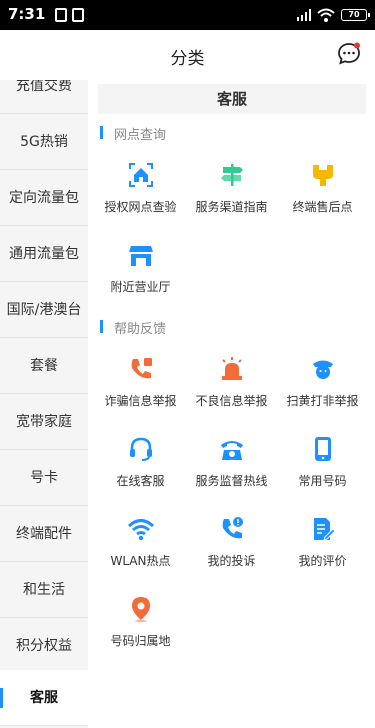  Describe the element at coordinates (141, 609) in the screenshot. I see `location-pin-icon` at that location.